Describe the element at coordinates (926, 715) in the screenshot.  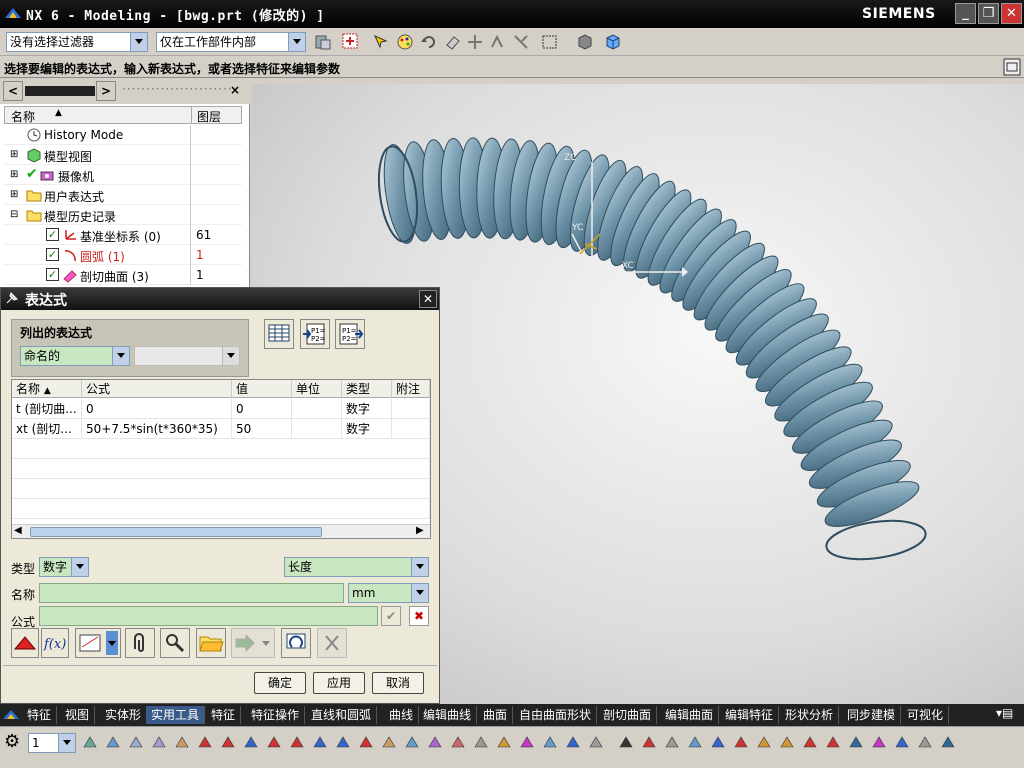
I see `toolbar-tab: 可视化` at that location.